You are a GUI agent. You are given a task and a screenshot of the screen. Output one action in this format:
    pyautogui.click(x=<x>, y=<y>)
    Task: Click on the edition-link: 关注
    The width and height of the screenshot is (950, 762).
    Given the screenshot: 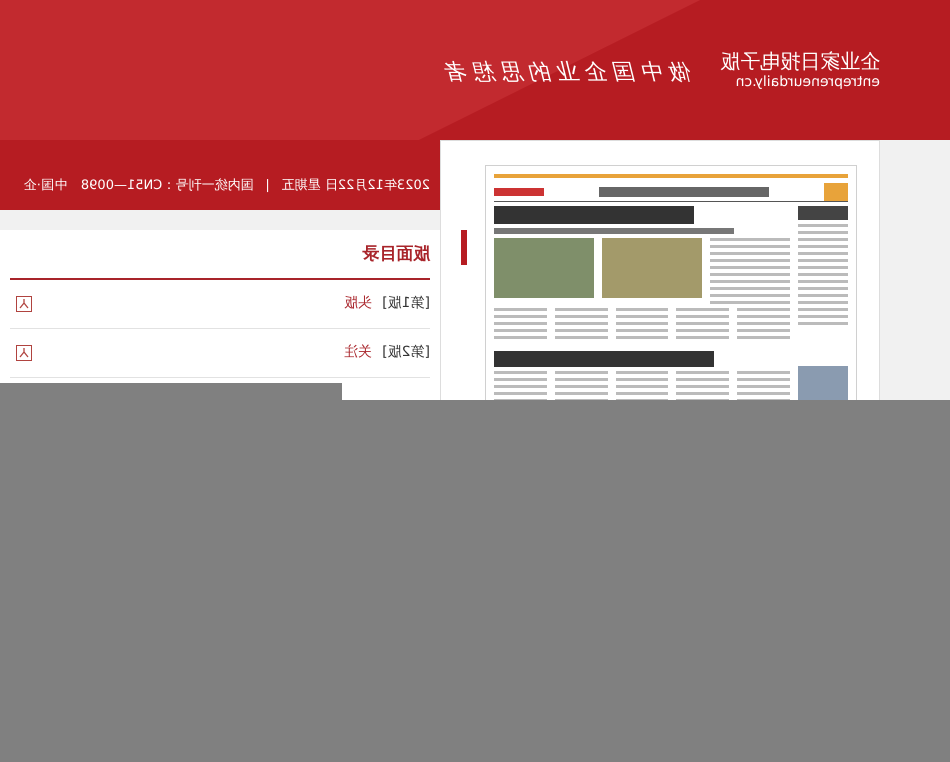 What is the action you would take?
    pyautogui.click(x=358, y=352)
    